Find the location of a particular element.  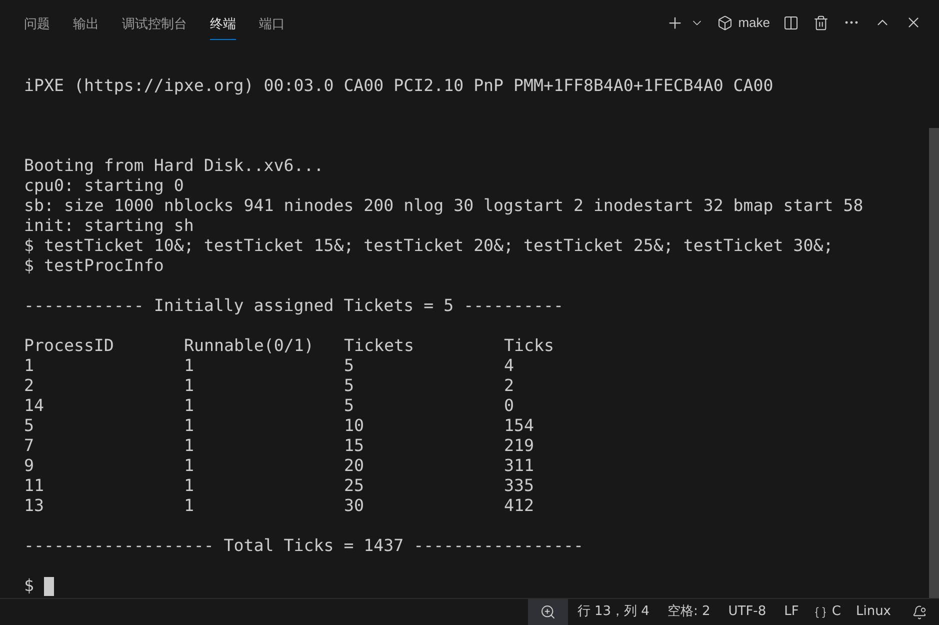

terminal-line: ------------ Initially assigned Tickets = 5 ---------- is located at coordinates (294, 306).